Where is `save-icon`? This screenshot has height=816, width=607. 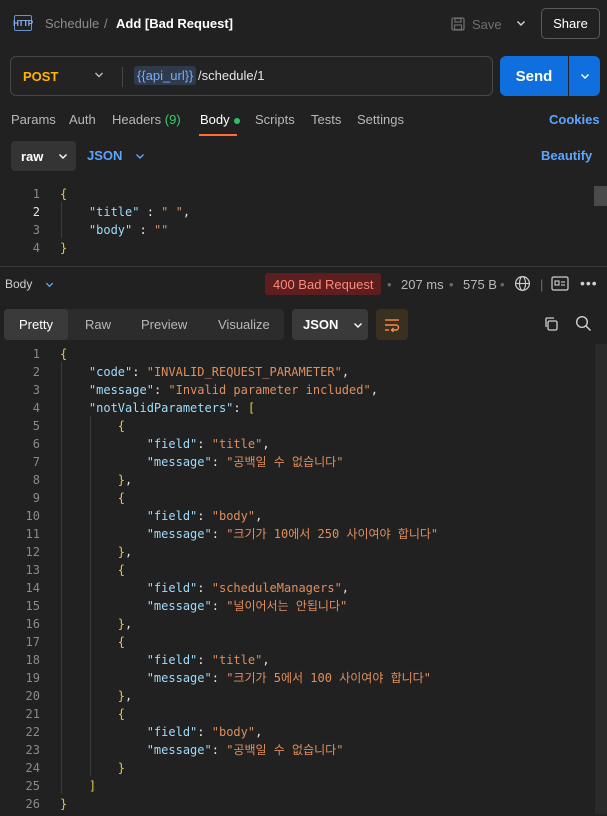
save-icon is located at coordinates (458, 24).